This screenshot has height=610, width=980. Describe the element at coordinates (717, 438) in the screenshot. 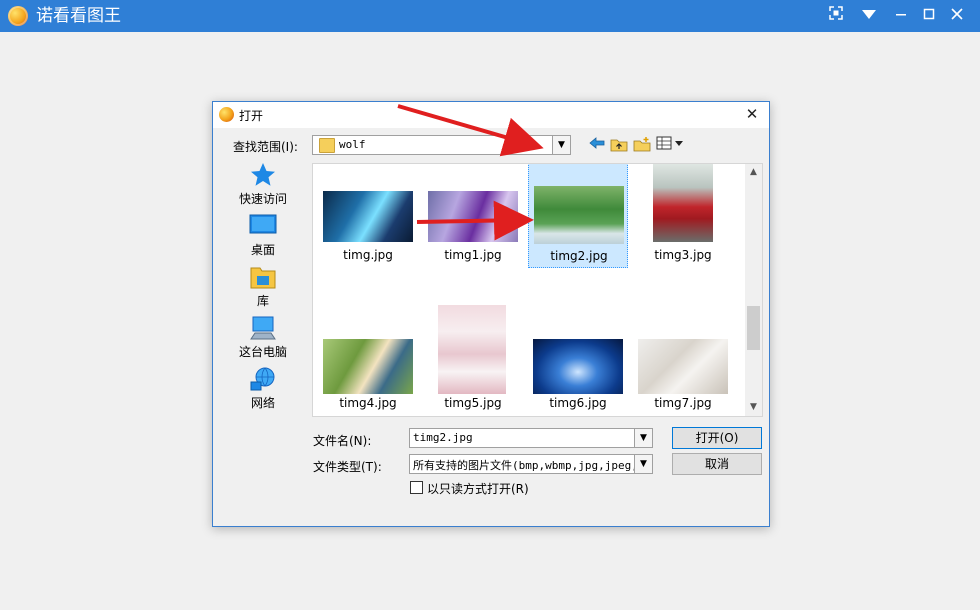

I see `open-button: 打开(O)` at that location.